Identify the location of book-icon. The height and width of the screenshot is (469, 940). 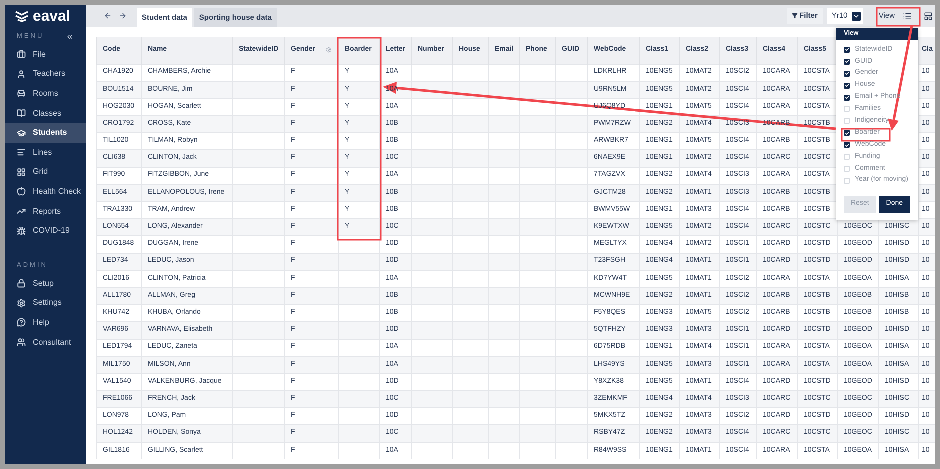
(21, 113).